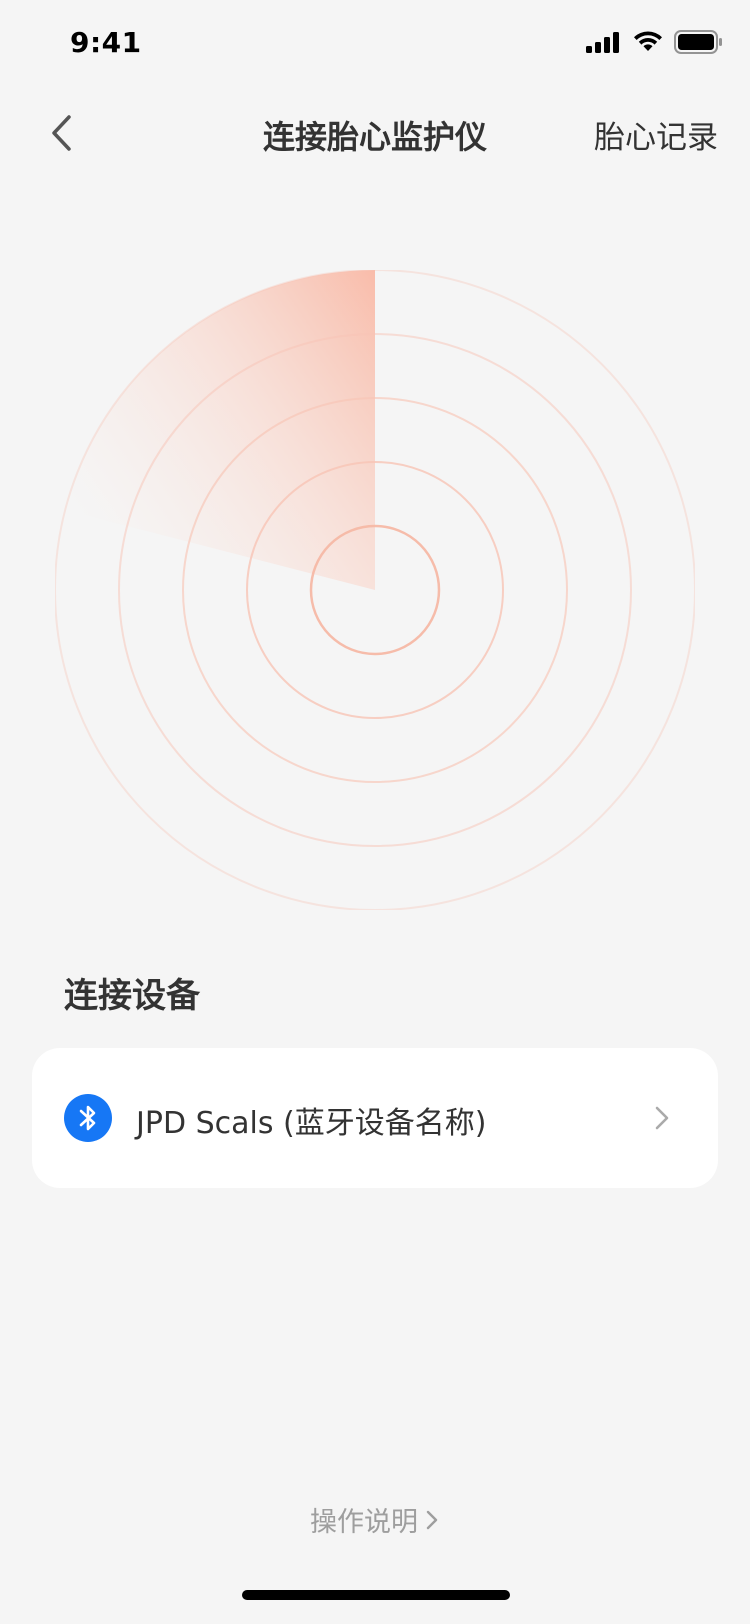 This screenshot has height=1624, width=750. What do you see at coordinates (132, 996) in the screenshot?
I see `section-title: 连接设备` at bounding box center [132, 996].